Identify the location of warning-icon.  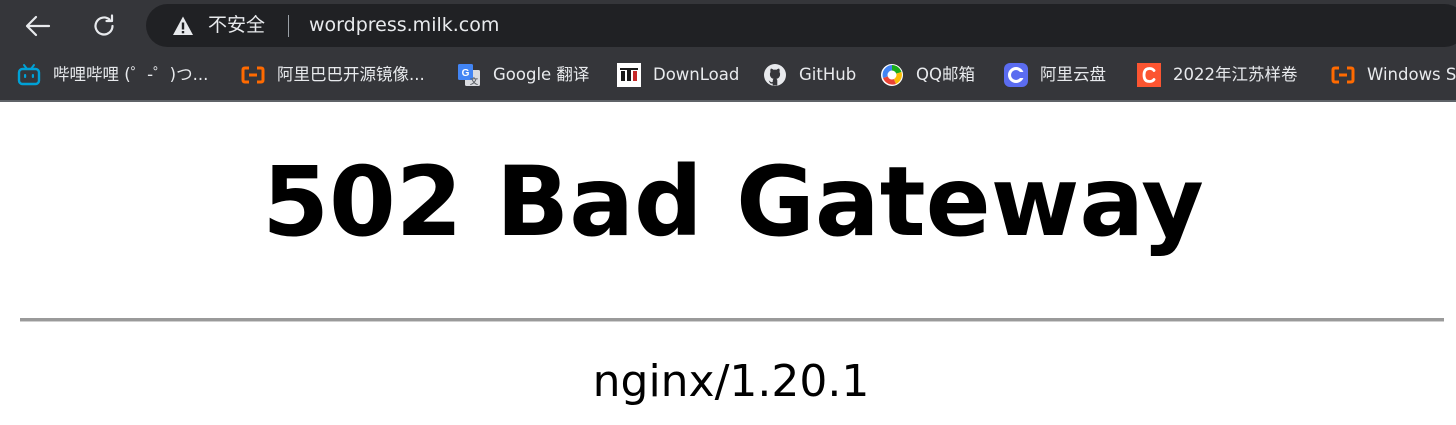
(183, 26).